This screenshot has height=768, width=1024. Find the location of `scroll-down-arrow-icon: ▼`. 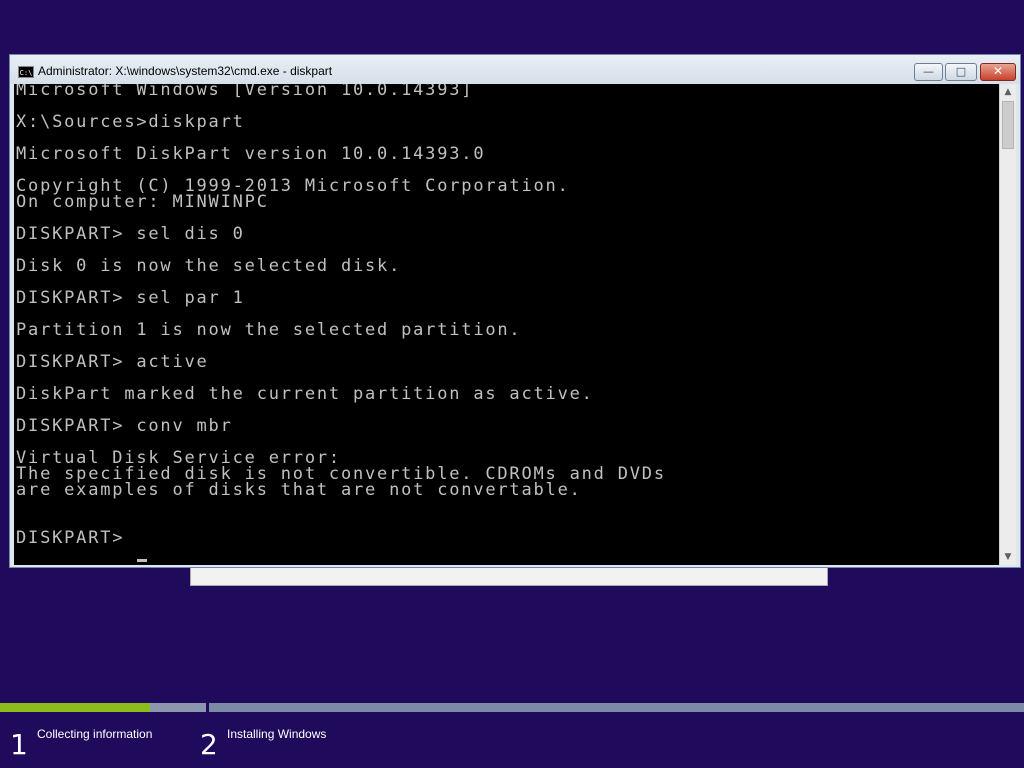

scroll-down-arrow-icon: ▼ is located at coordinates (1008, 557).